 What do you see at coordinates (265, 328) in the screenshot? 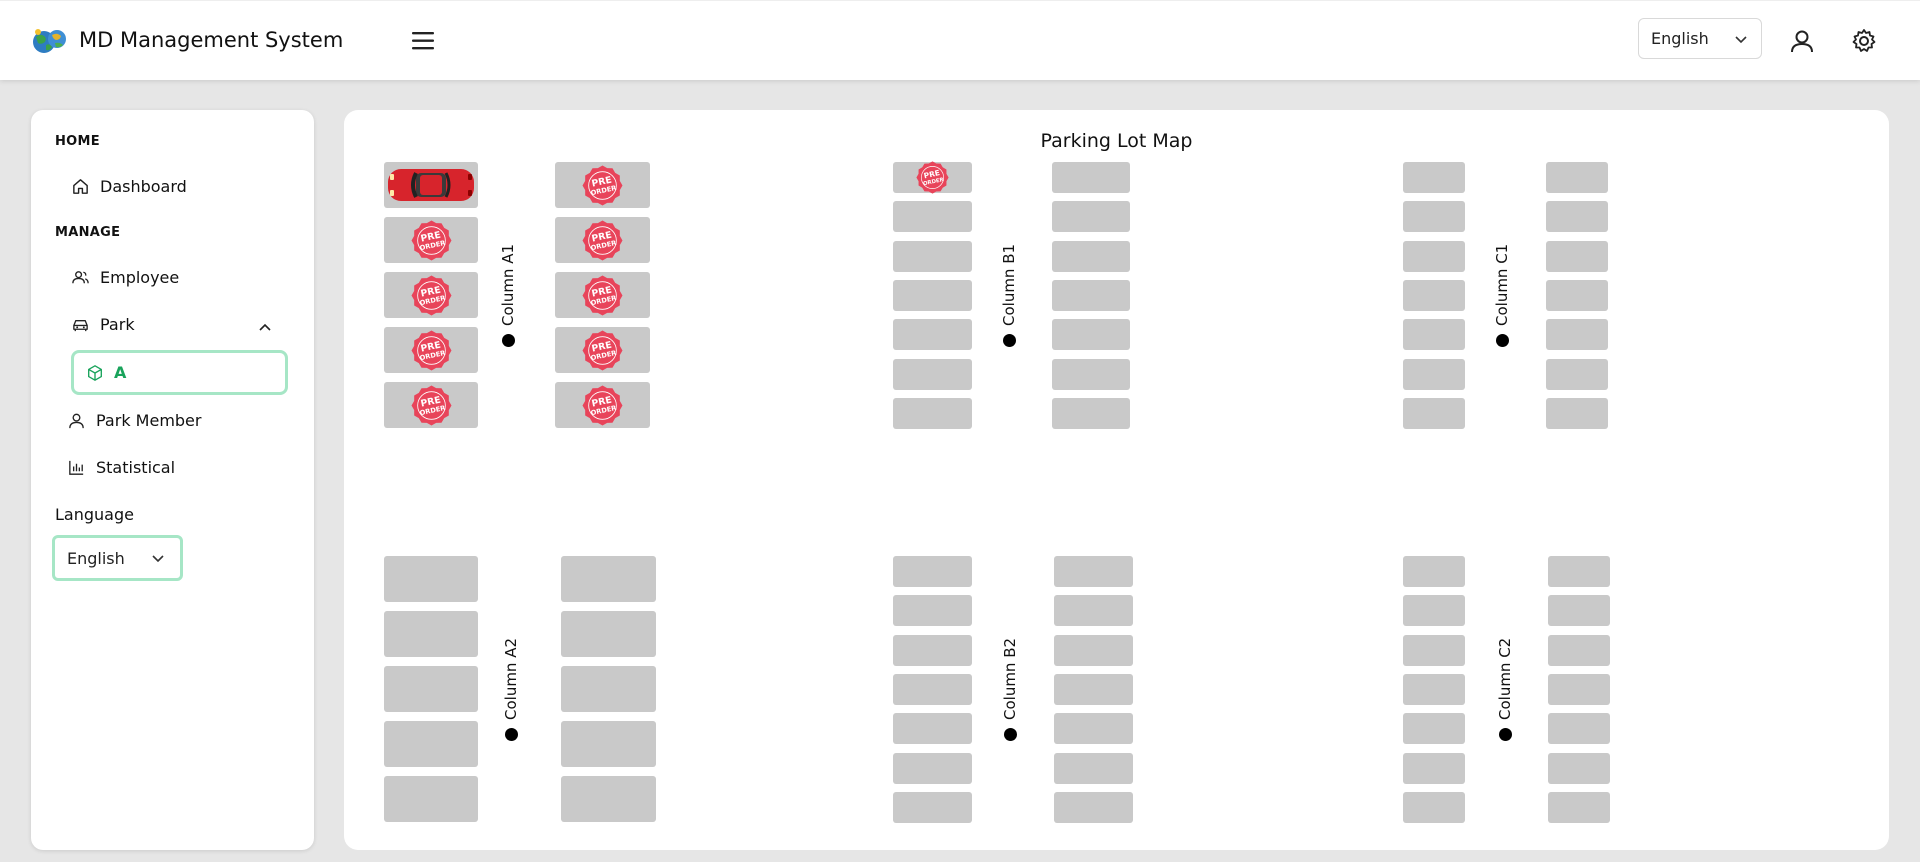
I see `chevron-up-icon` at bounding box center [265, 328].